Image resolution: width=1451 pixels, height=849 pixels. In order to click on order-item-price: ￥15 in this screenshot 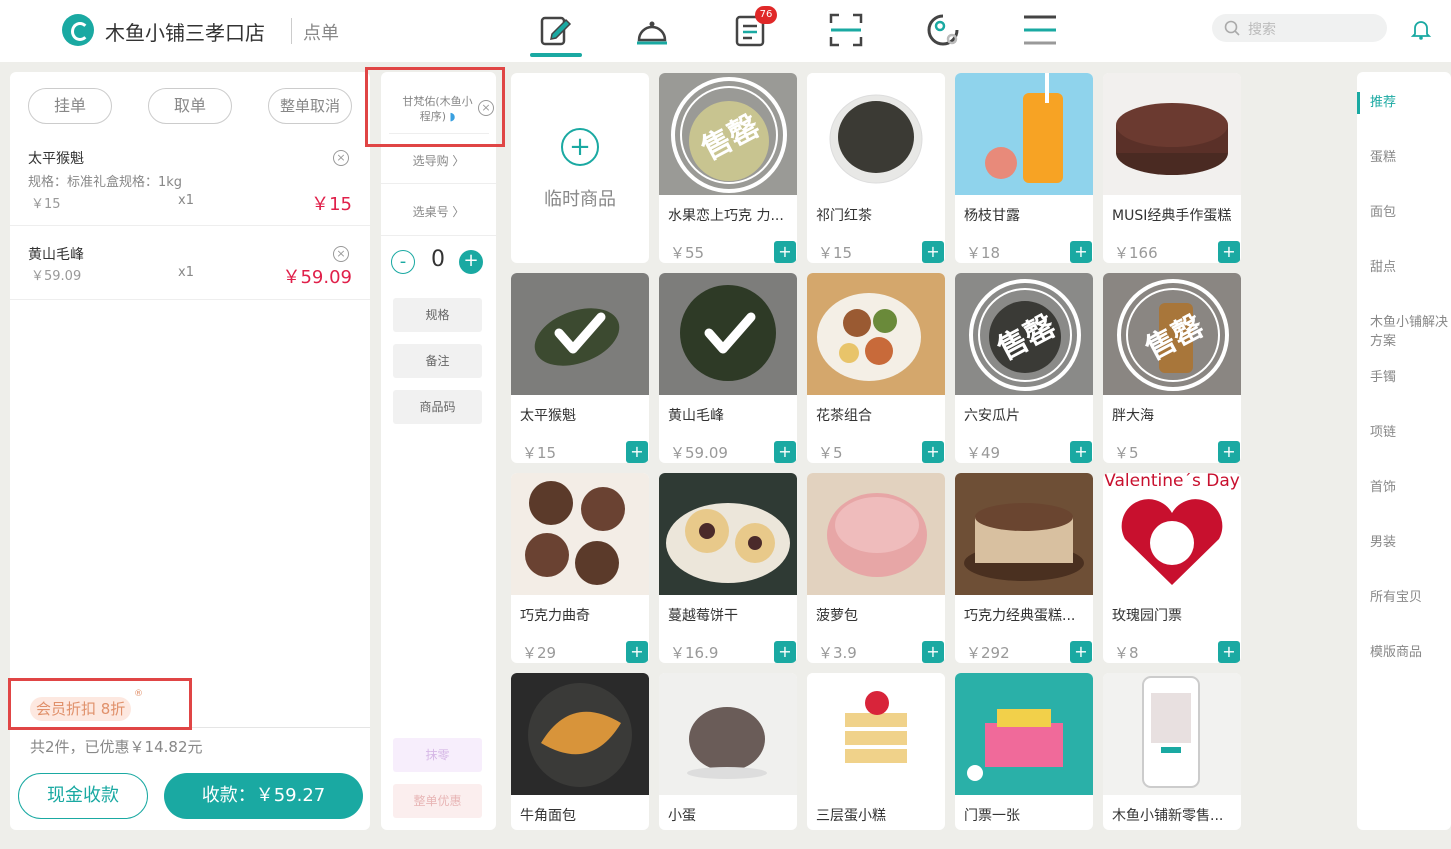, I will do `click(46, 204)`.